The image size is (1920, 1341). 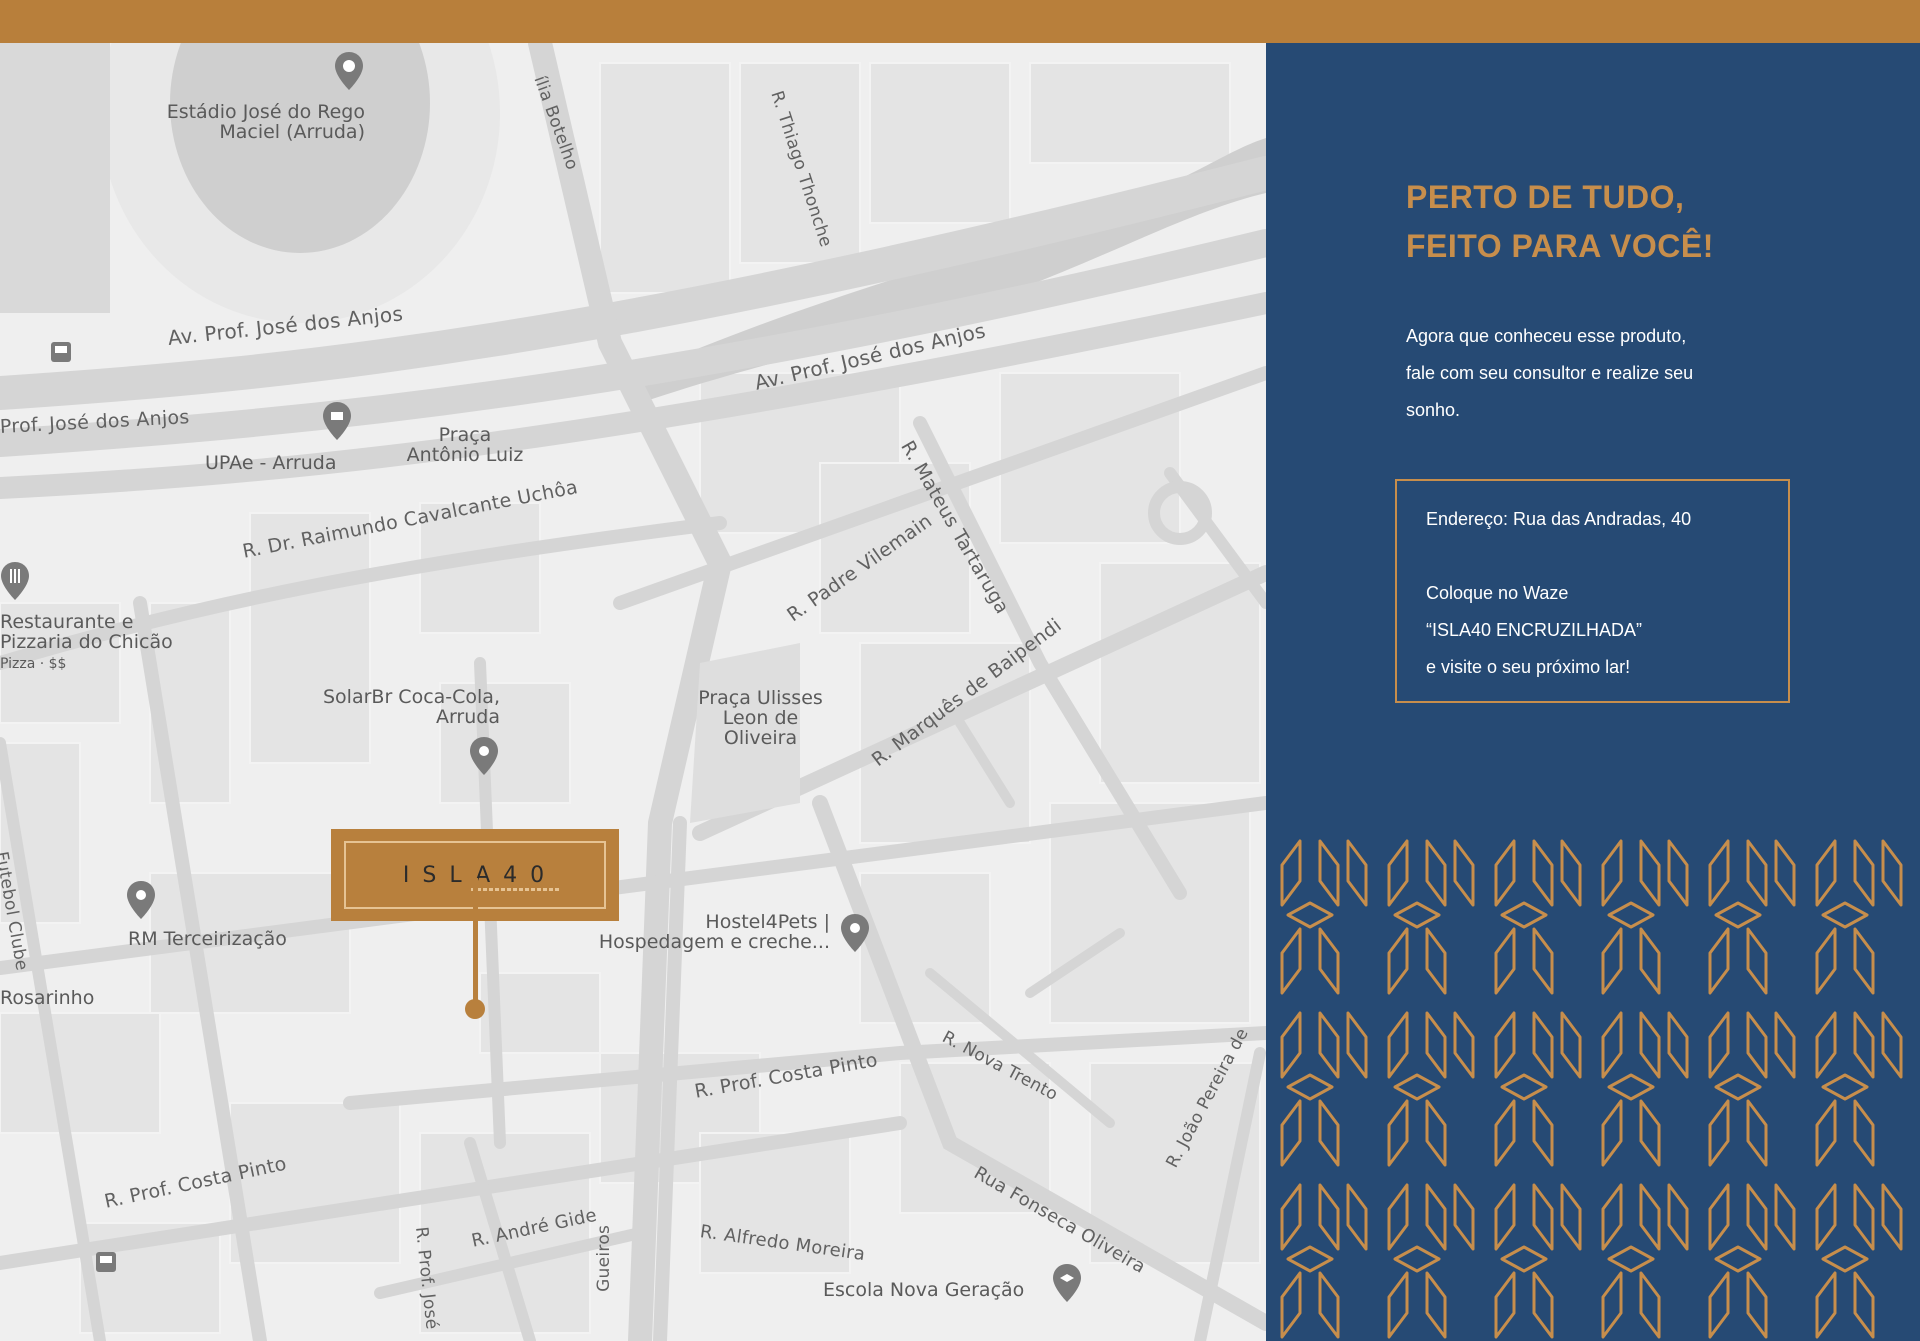 What do you see at coordinates (923, 1290) in the screenshot?
I see `poi-escola-label: Escola Nova Geração` at bounding box center [923, 1290].